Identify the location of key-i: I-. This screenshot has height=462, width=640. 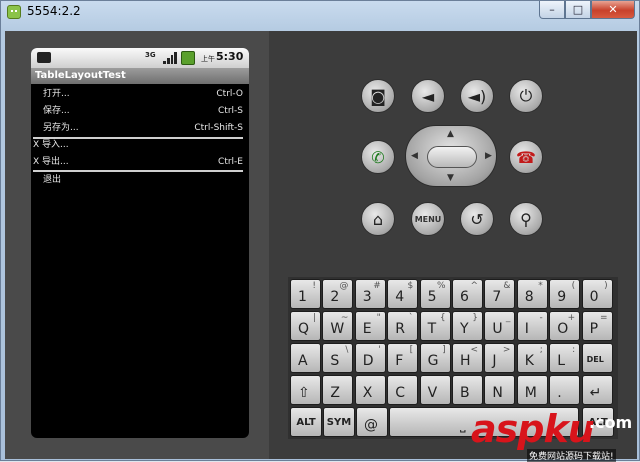
(532, 326).